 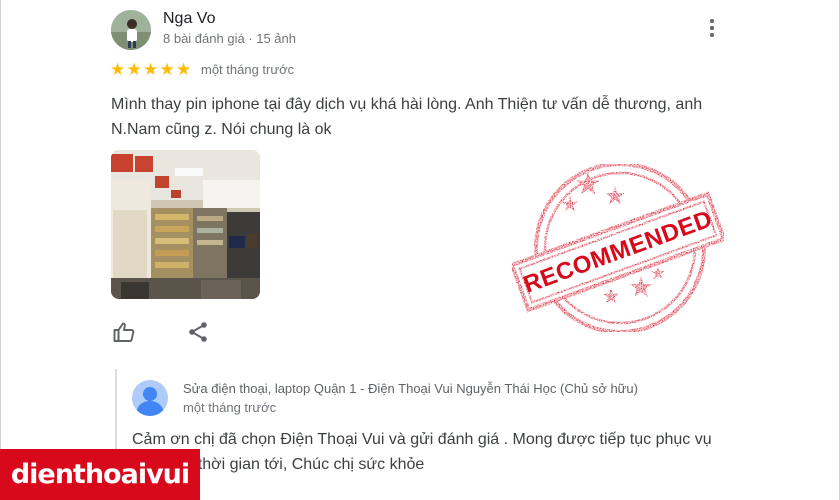 What do you see at coordinates (131, 30) in the screenshot?
I see `reviewer-avatar` at bounding box center [131, 30].